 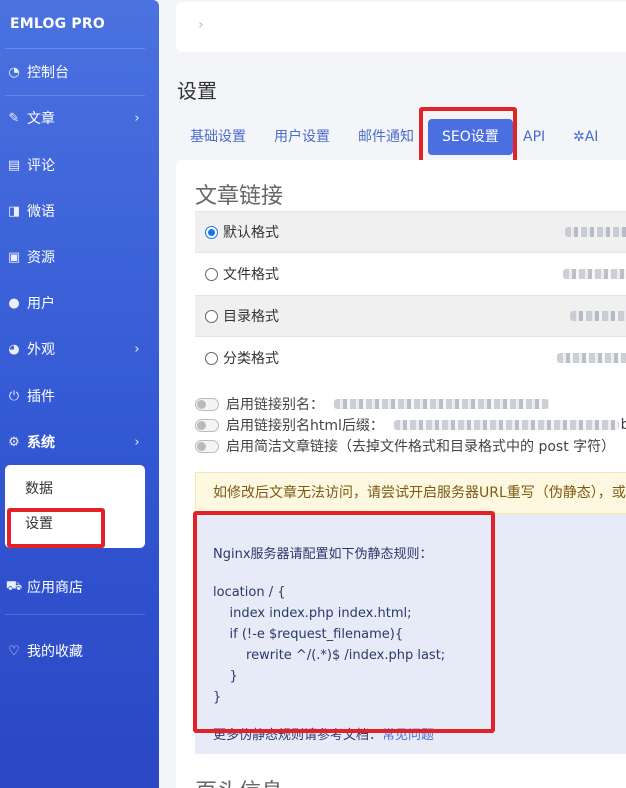 I want to click on breadcrumb-bar: ›, so click(x=401, y=27).